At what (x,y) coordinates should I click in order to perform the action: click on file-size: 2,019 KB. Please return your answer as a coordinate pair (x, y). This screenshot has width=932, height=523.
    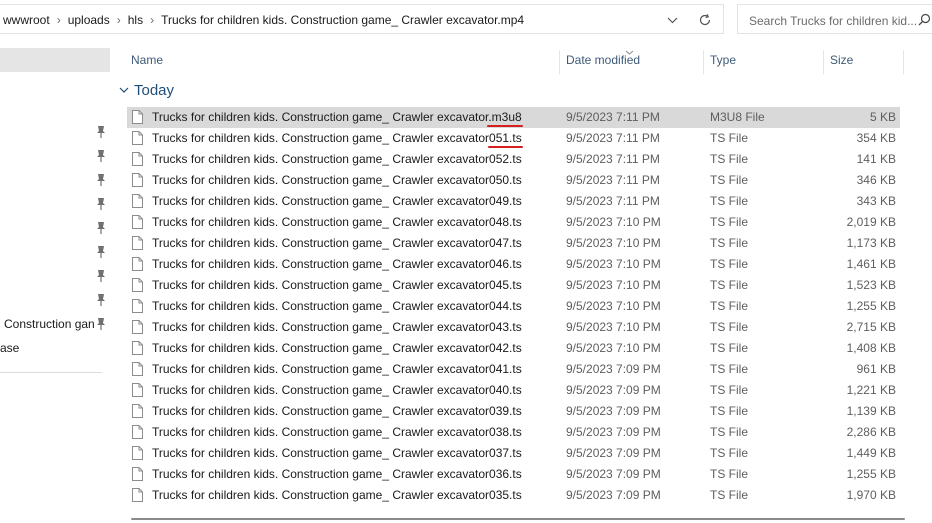
    Looking at the image, I should click on (871, 222).